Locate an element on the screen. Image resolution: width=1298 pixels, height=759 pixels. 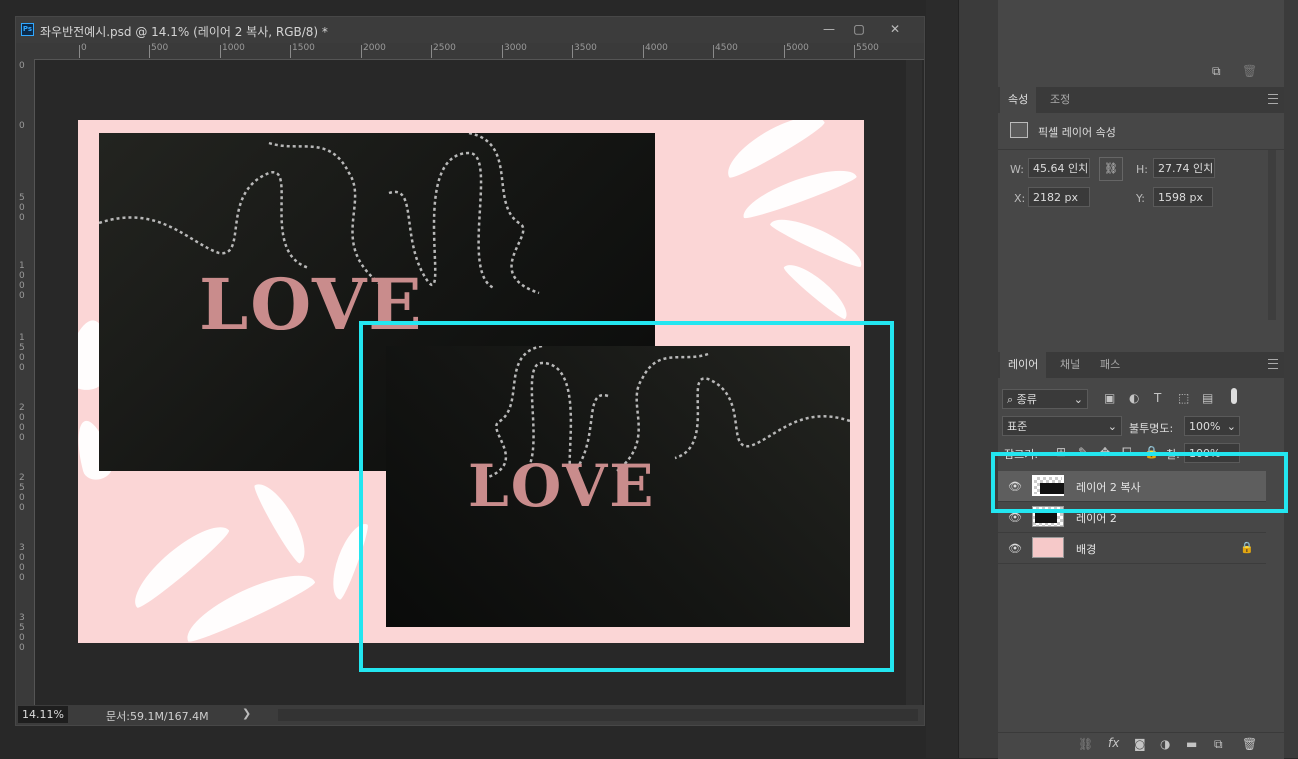
ruler-label: 5500 is located at coordinates (866, 50).